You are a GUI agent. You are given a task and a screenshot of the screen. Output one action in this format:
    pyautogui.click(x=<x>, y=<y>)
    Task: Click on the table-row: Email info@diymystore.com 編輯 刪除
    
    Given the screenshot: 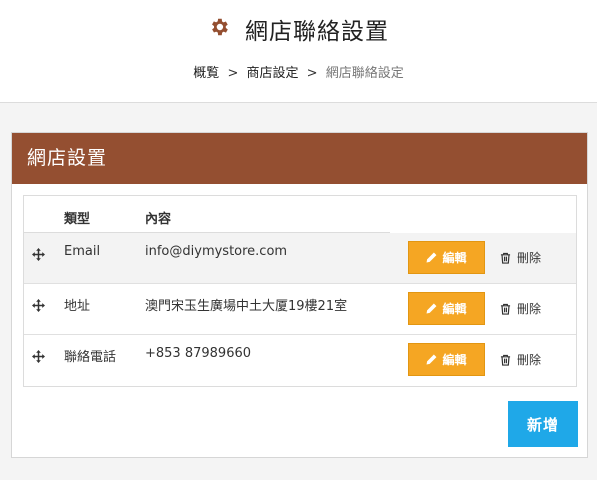 What is the action you would take?
    pyautogui.click(x=300, y=258)
    